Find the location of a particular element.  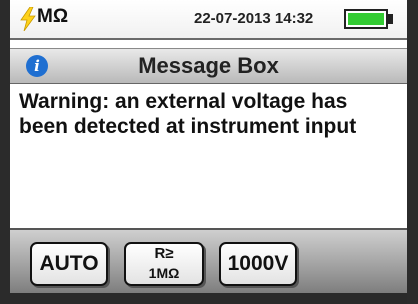

battery-level is located at coordinates (366, 19).